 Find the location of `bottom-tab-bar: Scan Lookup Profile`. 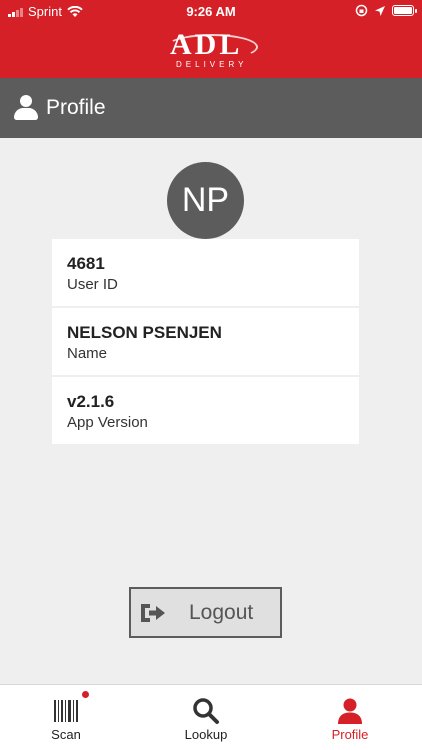

bottom-tab-bar: Scan Lookup Profile is located at coordinates (211, 717).